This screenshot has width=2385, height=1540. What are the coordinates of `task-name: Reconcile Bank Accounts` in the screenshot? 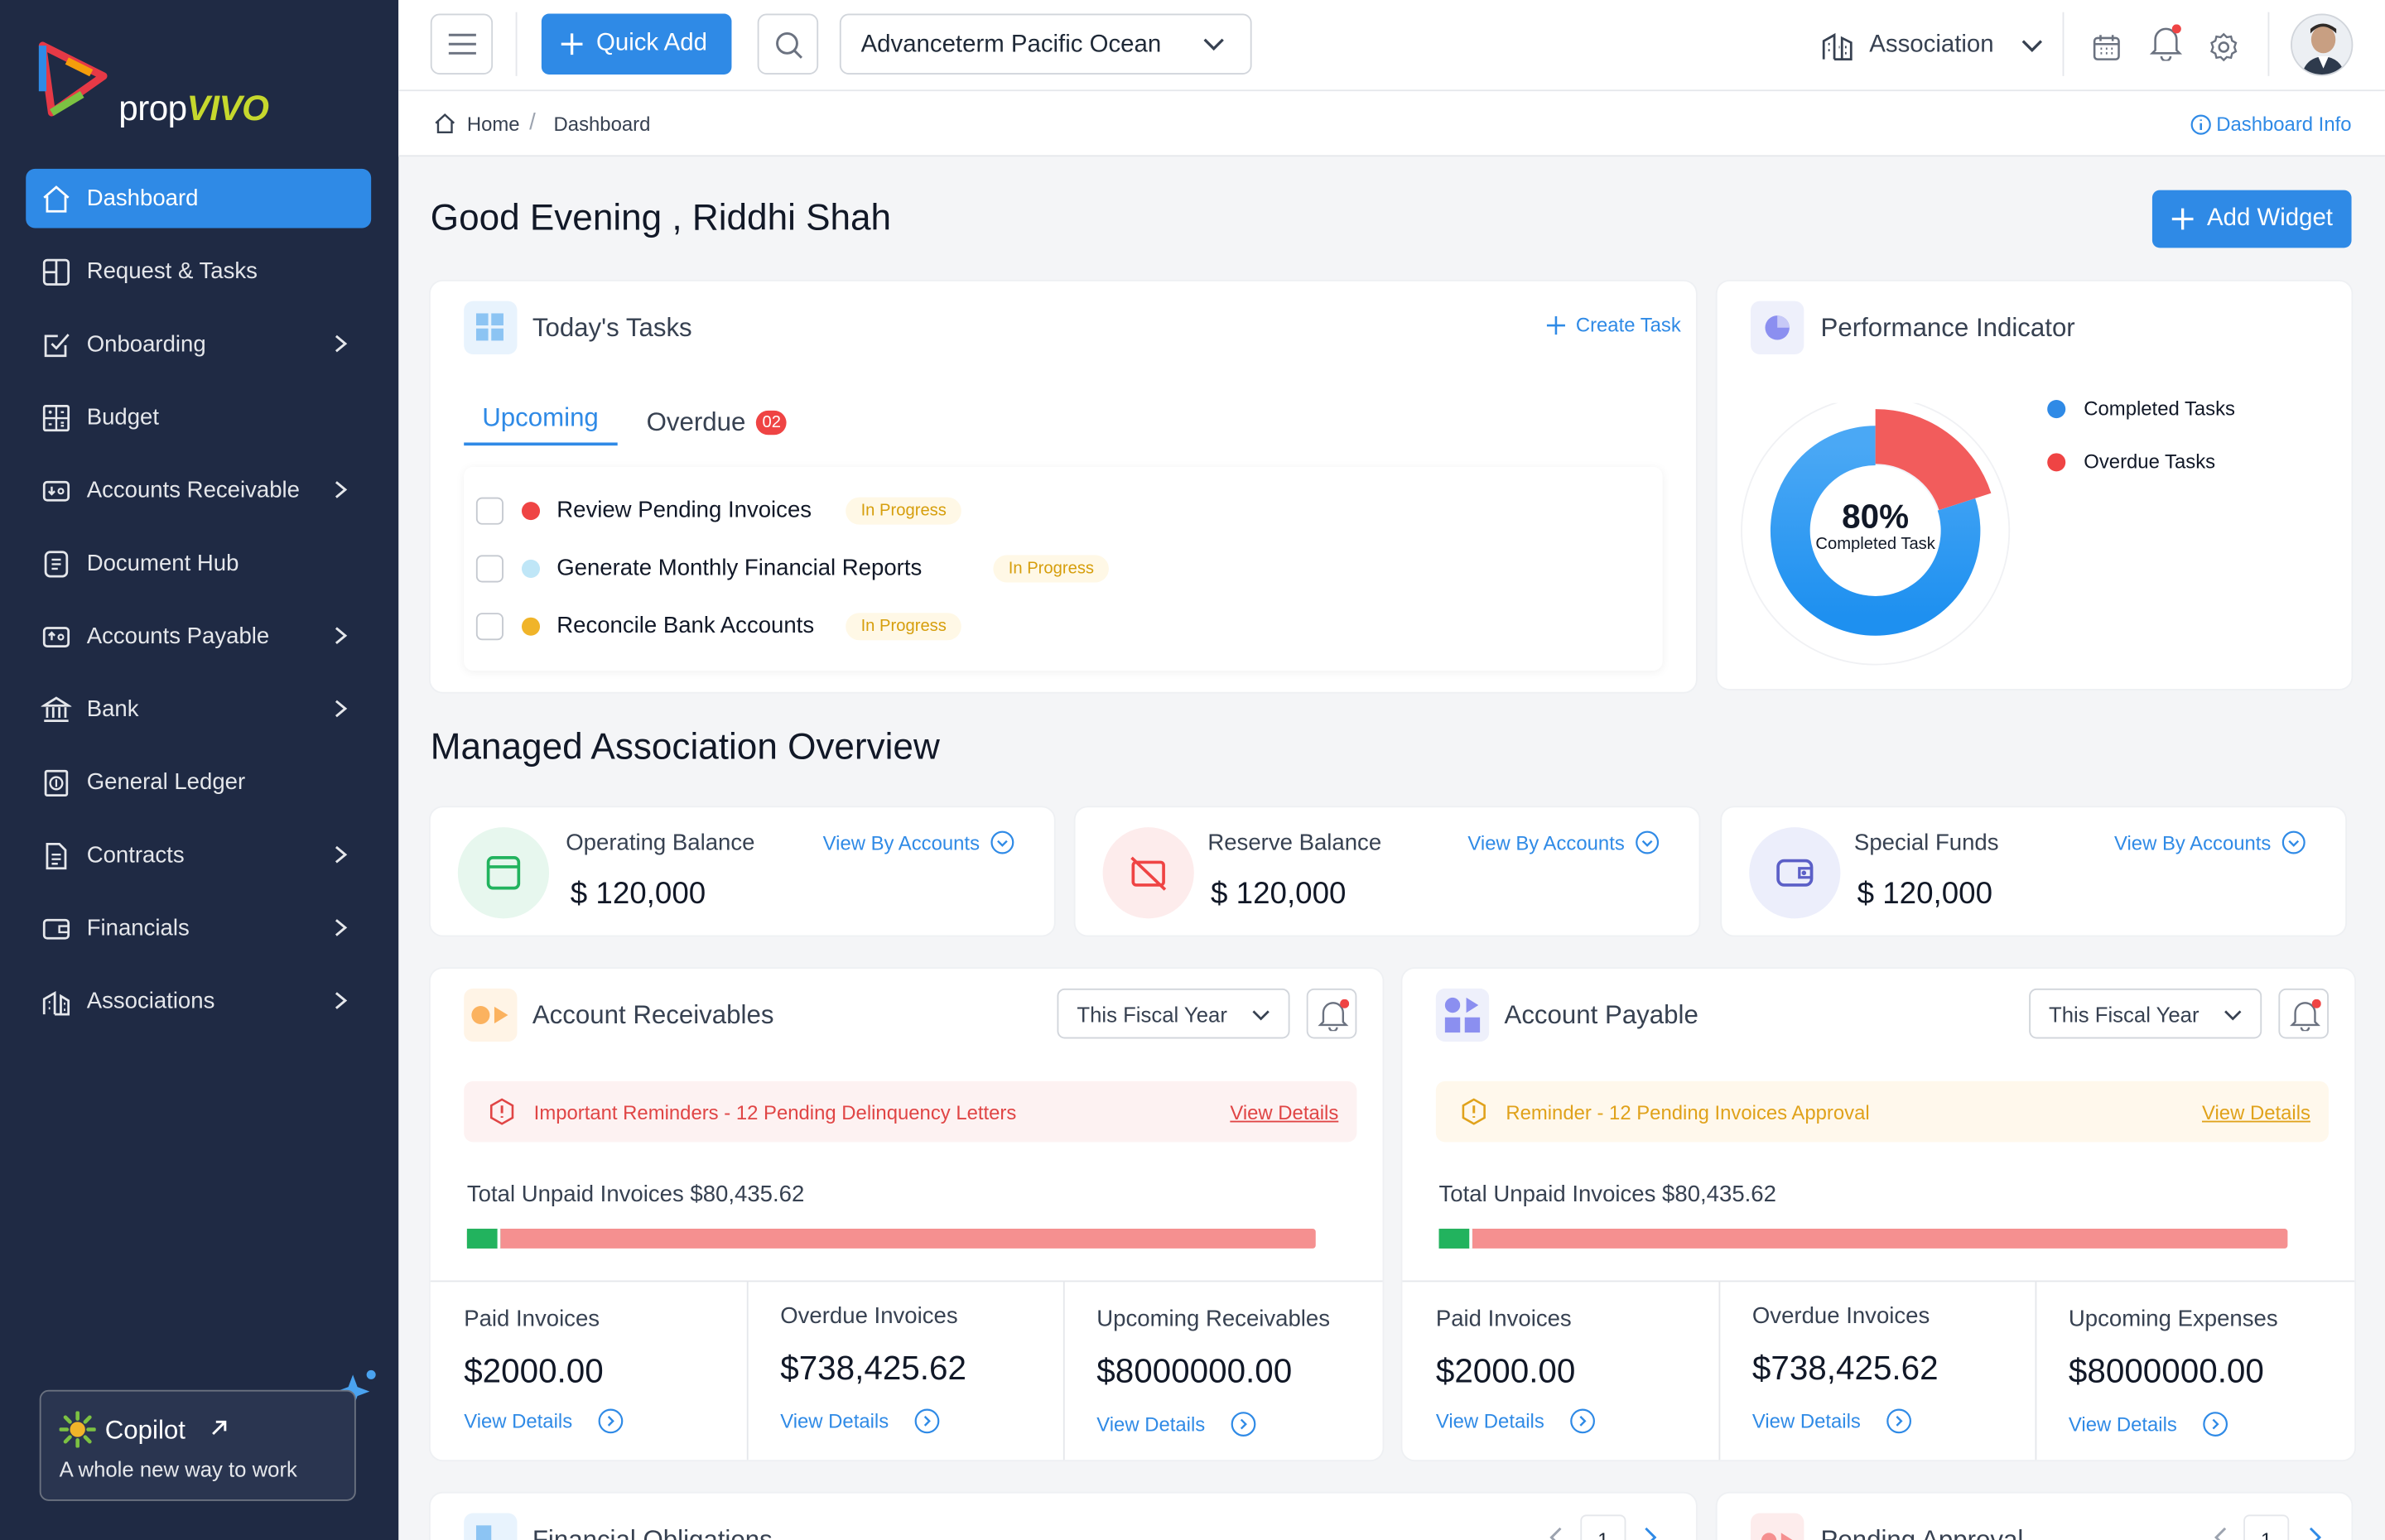 It's located at (685, 626).